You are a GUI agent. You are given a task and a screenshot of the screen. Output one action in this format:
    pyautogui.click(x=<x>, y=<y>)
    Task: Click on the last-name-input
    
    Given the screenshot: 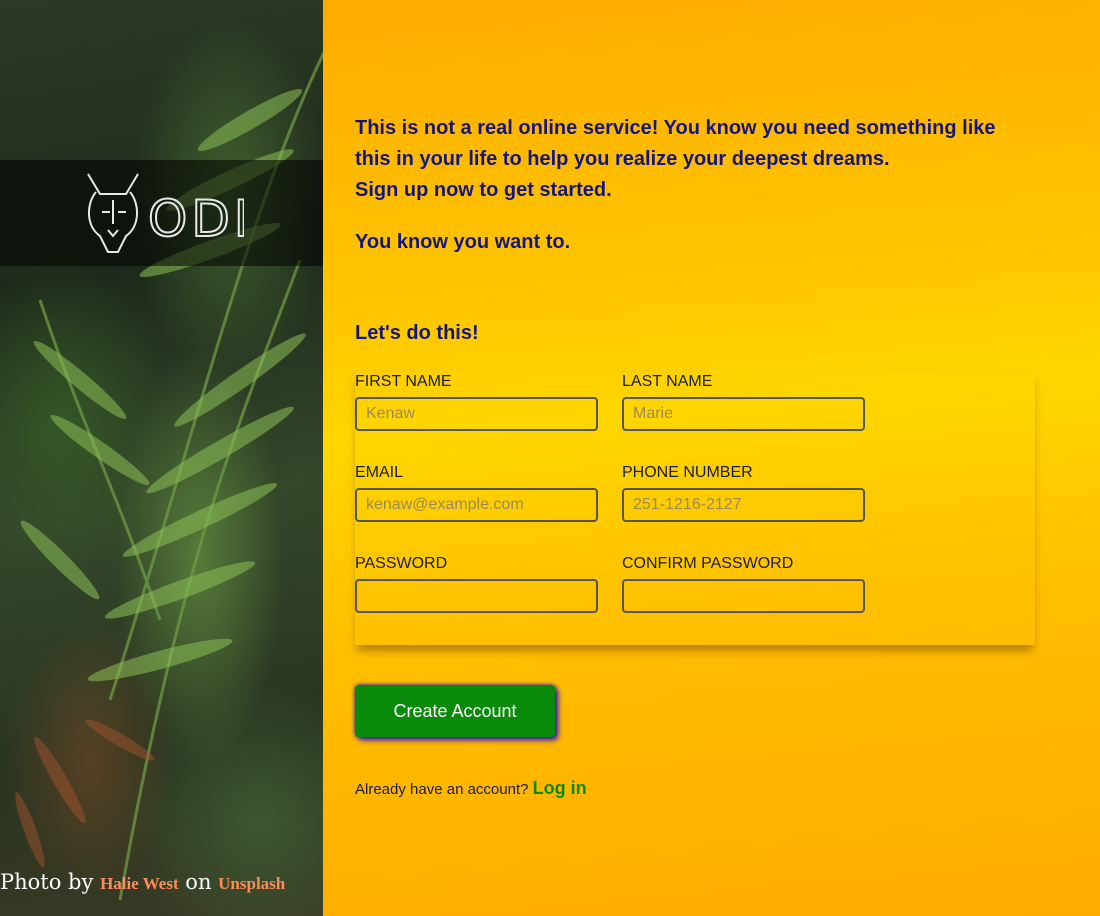 What is the action you would take?
    pyautogui.click(x=743, y=414)
    